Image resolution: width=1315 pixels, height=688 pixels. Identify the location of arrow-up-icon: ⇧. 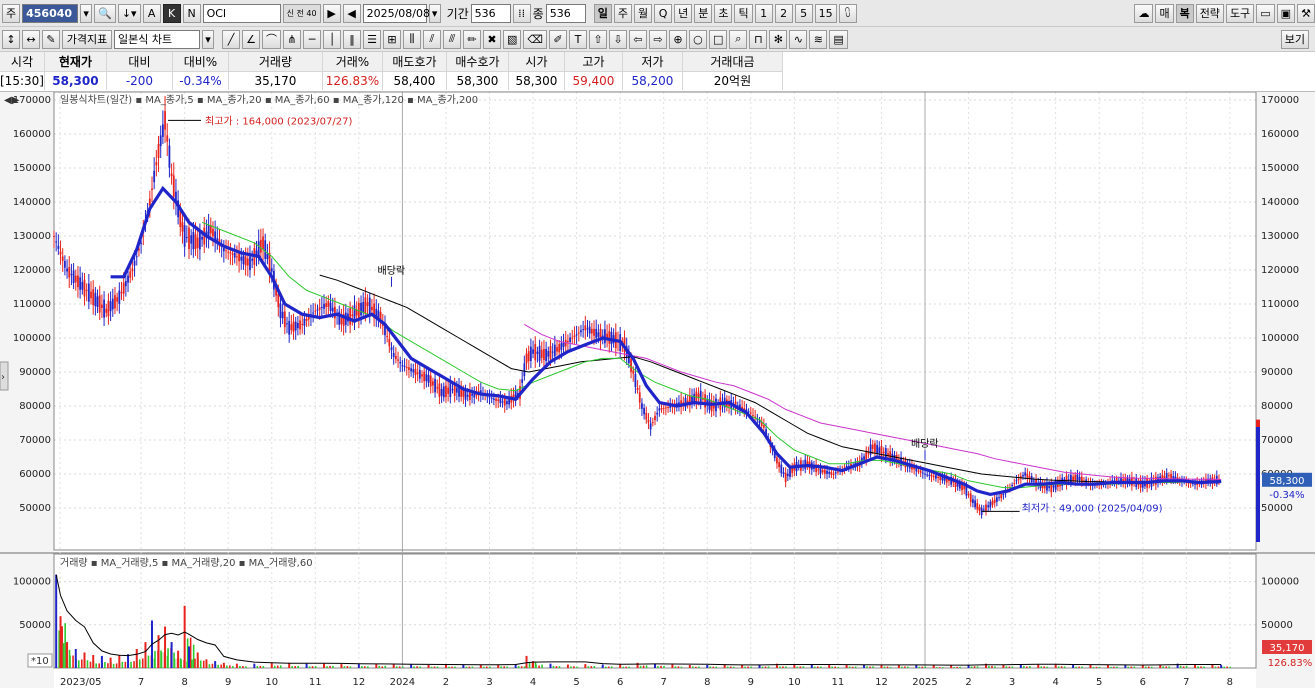
(597, 39).